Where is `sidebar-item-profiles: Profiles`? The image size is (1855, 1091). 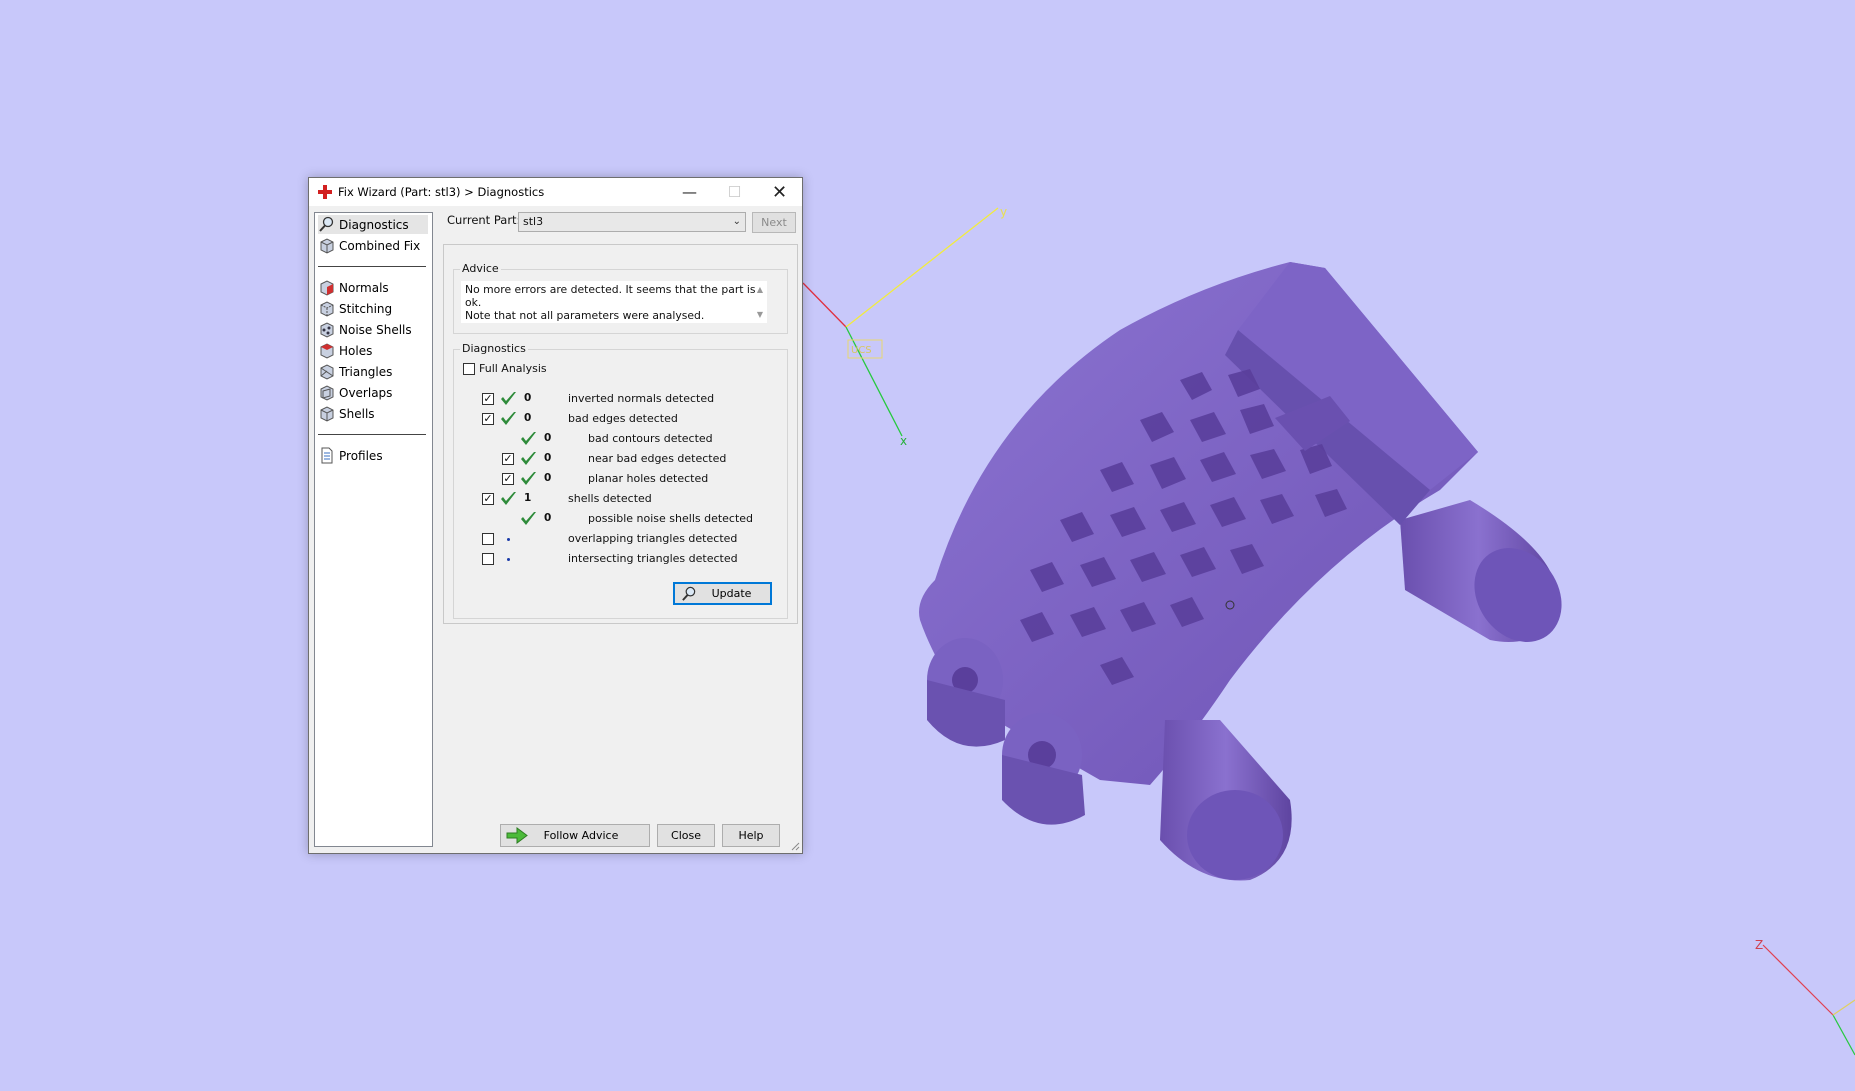
sidebar-item-profiles: Profiles is located at coordinates (373, 455).